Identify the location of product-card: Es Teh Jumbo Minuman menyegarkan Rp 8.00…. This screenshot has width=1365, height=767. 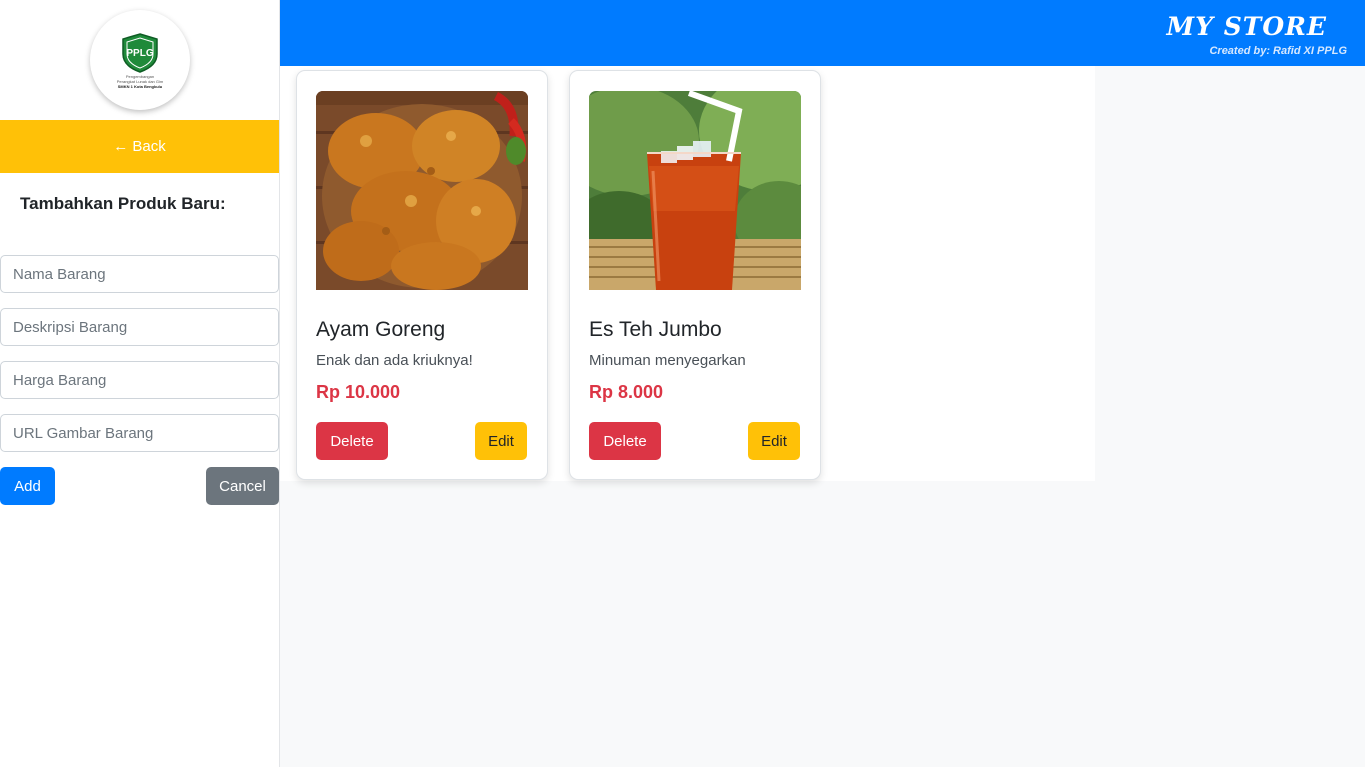
(695, 275).